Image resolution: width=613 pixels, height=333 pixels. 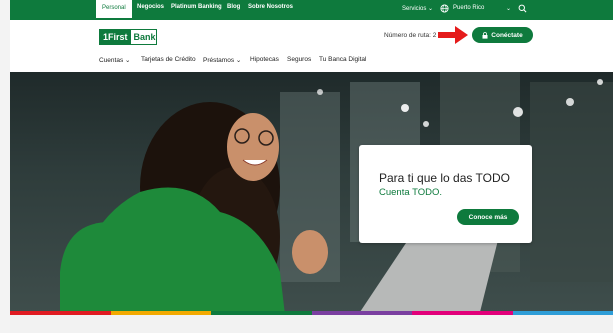 I want to click on below-hero-section, so click(x=311, y=324).